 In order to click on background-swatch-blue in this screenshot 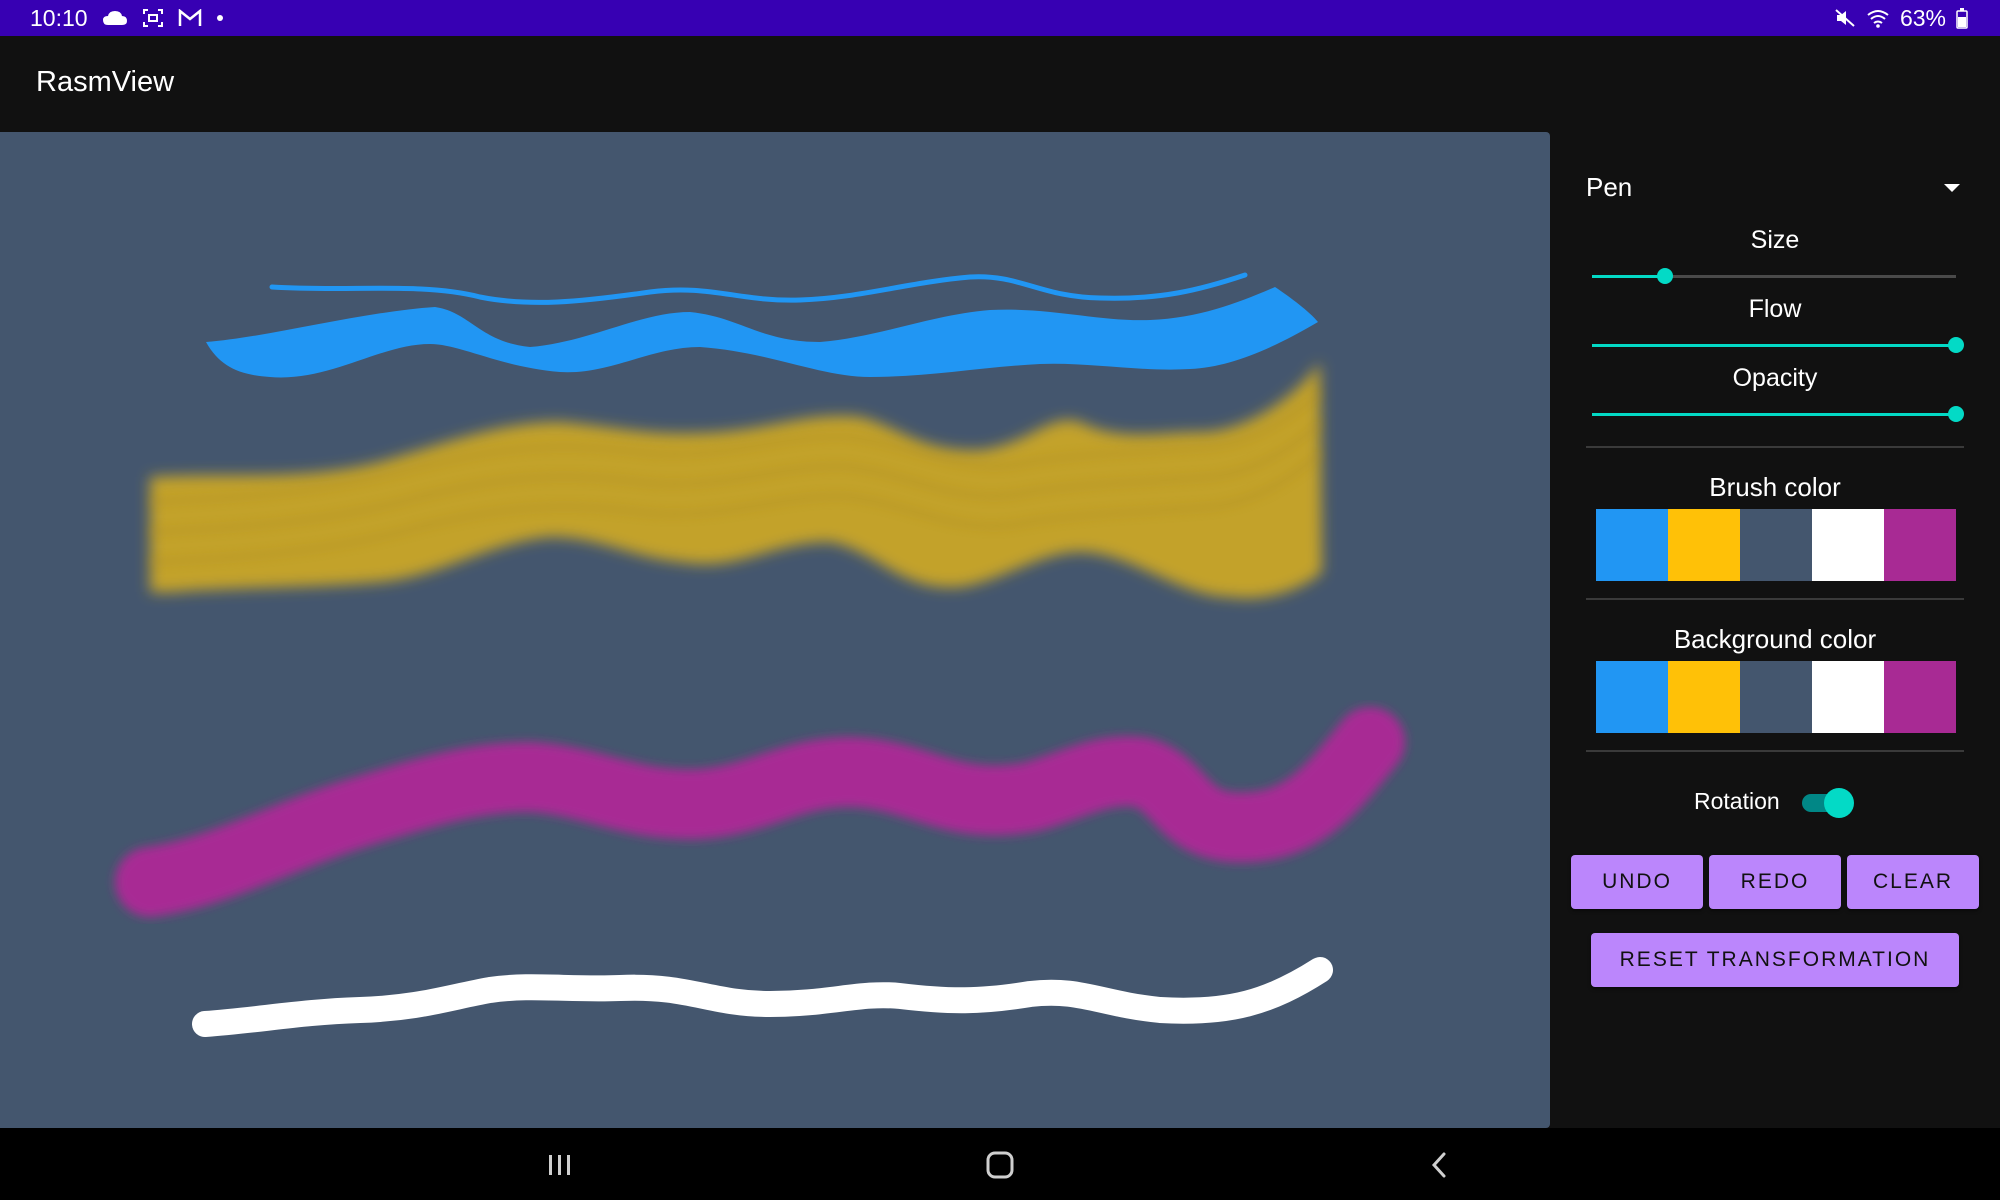, I will do `click(1632, 697)`.